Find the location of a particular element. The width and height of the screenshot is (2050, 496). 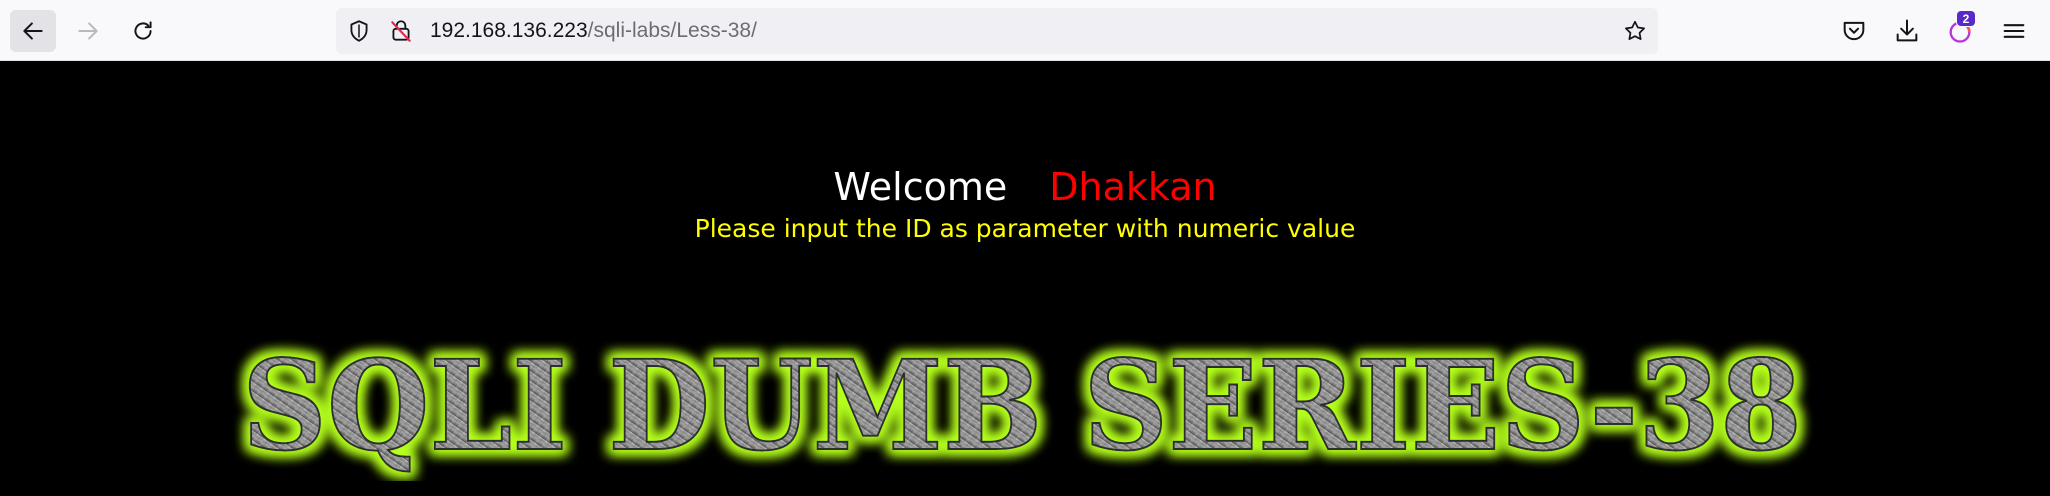

forward-button is located at coordinates (88, 31).